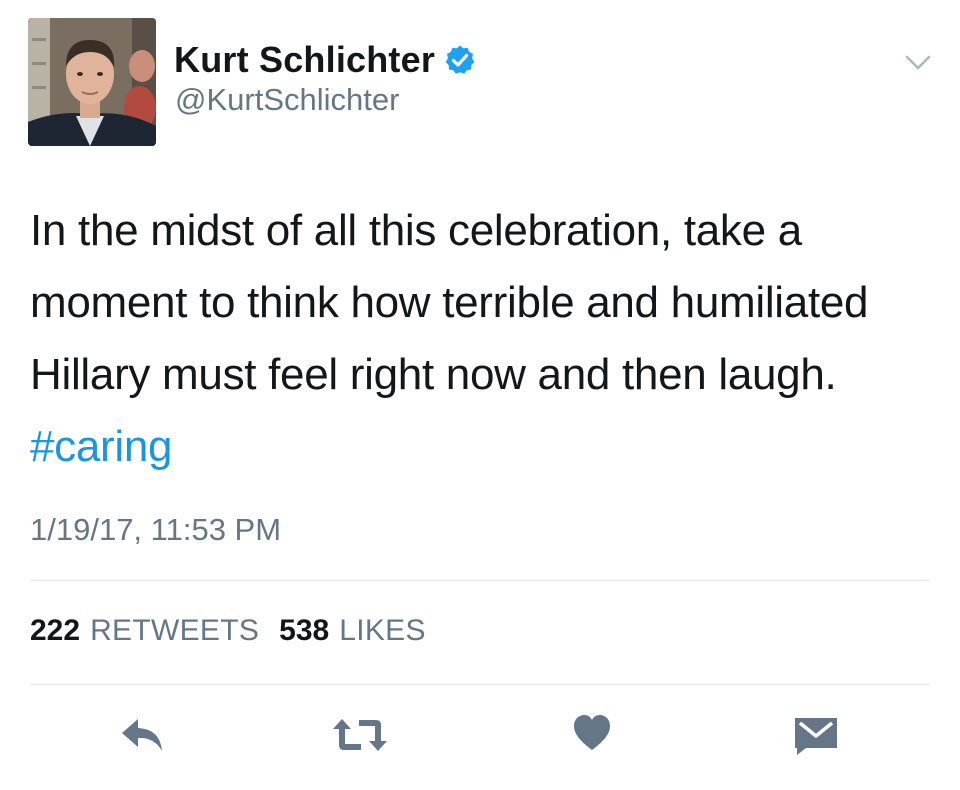 Image resolution: width=960 pixels, height=790 pixels. I want to click on retweets-stat: 222 RETWEETS, so click(144, 631).